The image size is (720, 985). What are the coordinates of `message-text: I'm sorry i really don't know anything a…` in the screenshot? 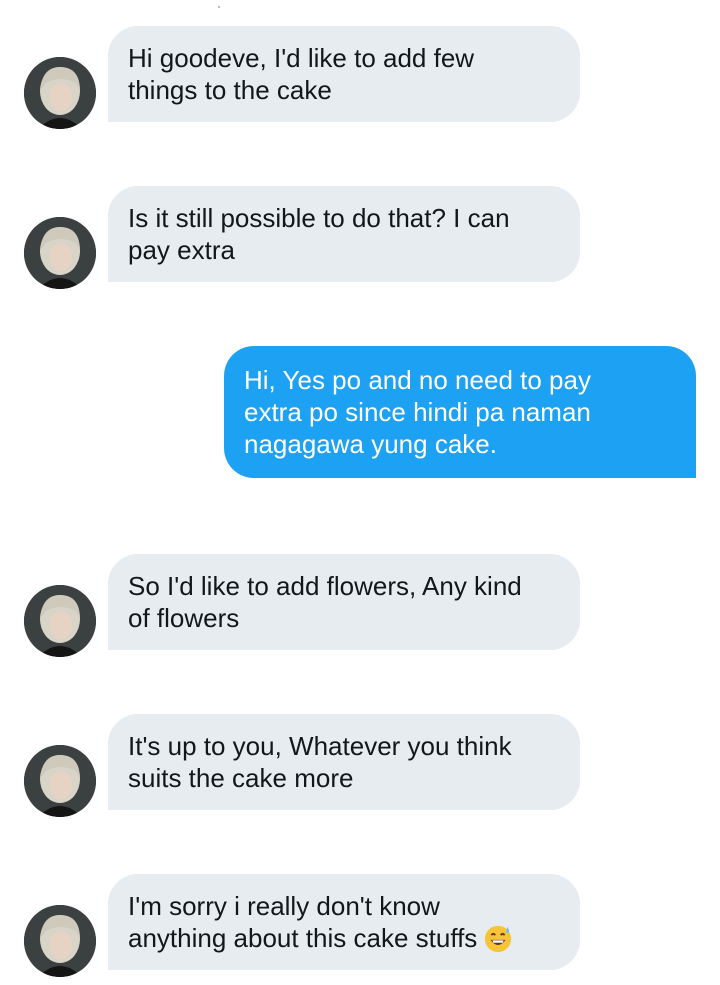 It's located at (303, 922).